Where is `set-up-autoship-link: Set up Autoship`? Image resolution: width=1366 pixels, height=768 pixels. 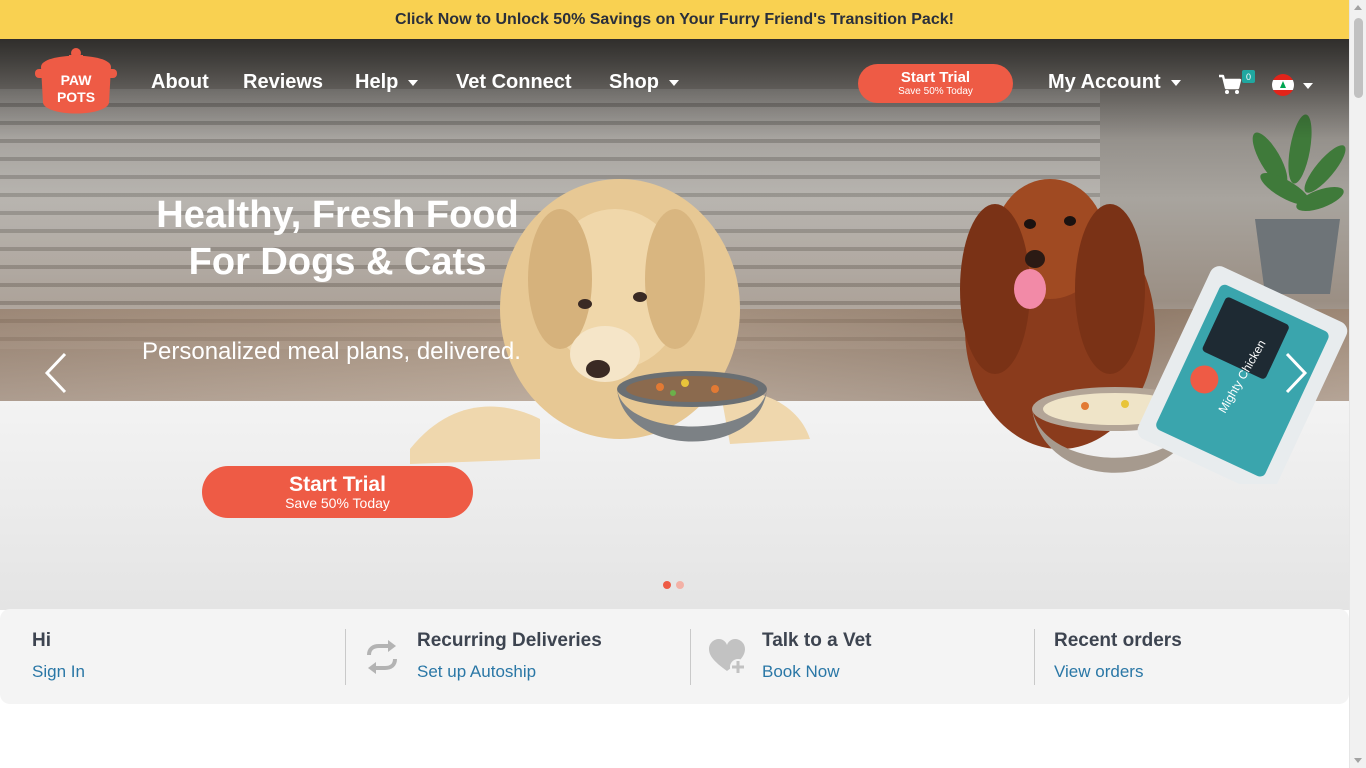 set-up-autoship-link: Set up Autoship is located at coordinates (476, 672).